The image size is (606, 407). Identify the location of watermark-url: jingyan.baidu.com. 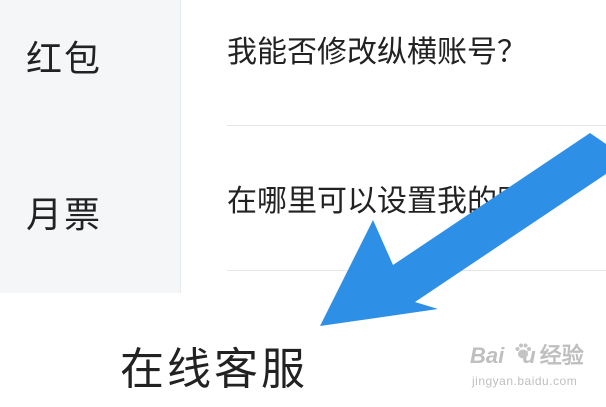
(525, 381).